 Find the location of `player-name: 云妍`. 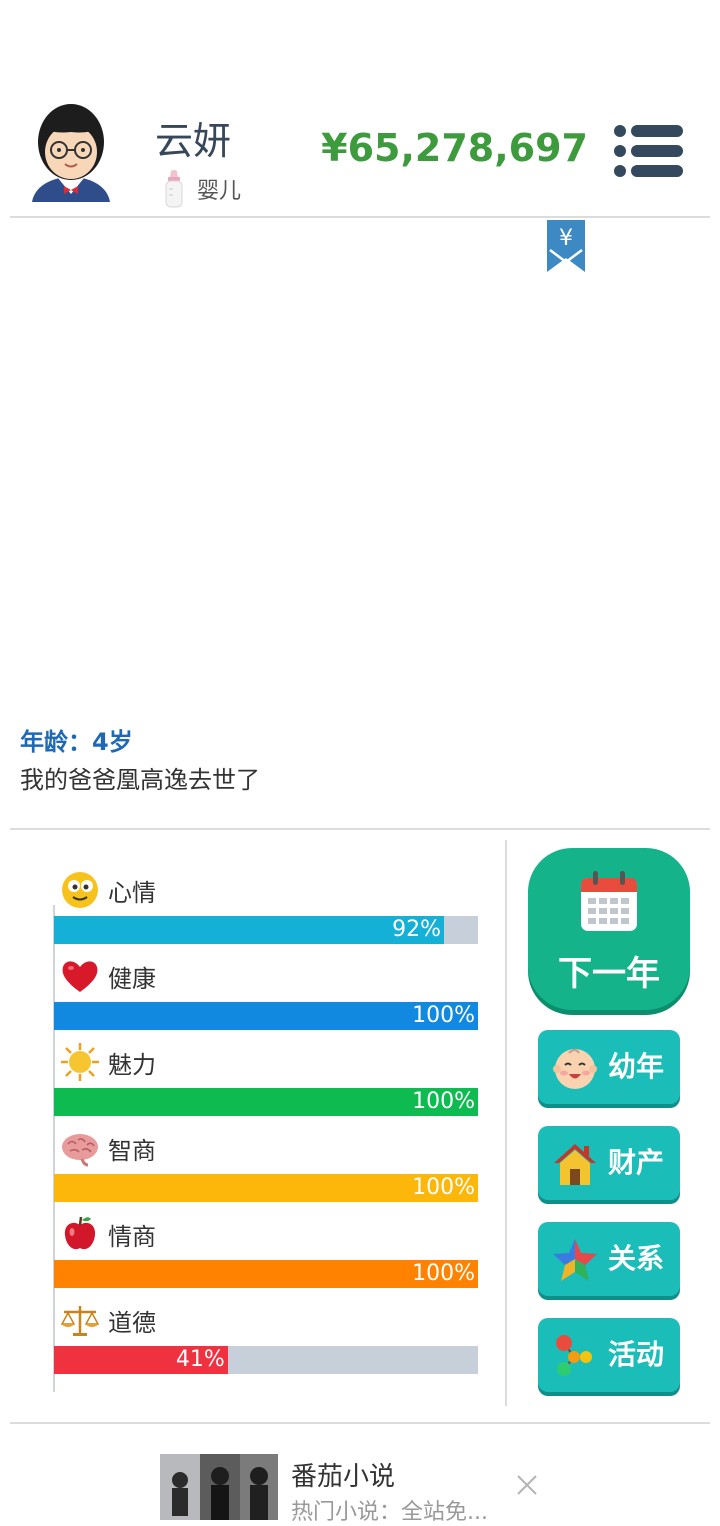

player-name: 云妍 is located at coordinates (193, 141).